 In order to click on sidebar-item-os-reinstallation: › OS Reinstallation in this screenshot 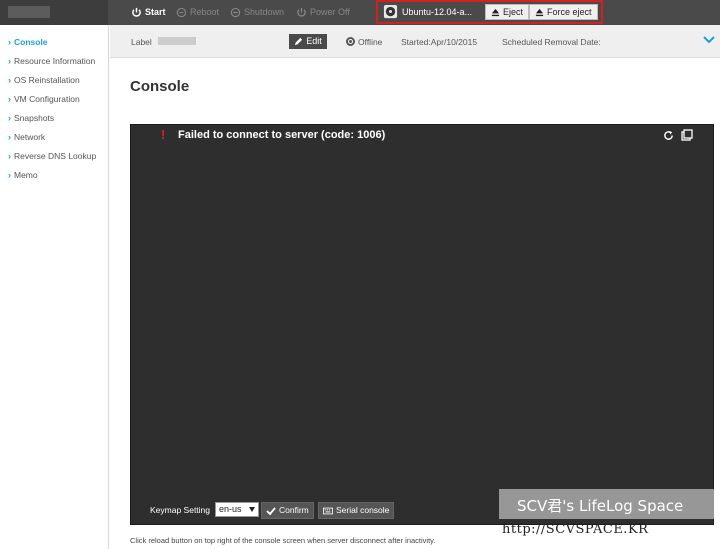, I will do `click(44, 80)`.